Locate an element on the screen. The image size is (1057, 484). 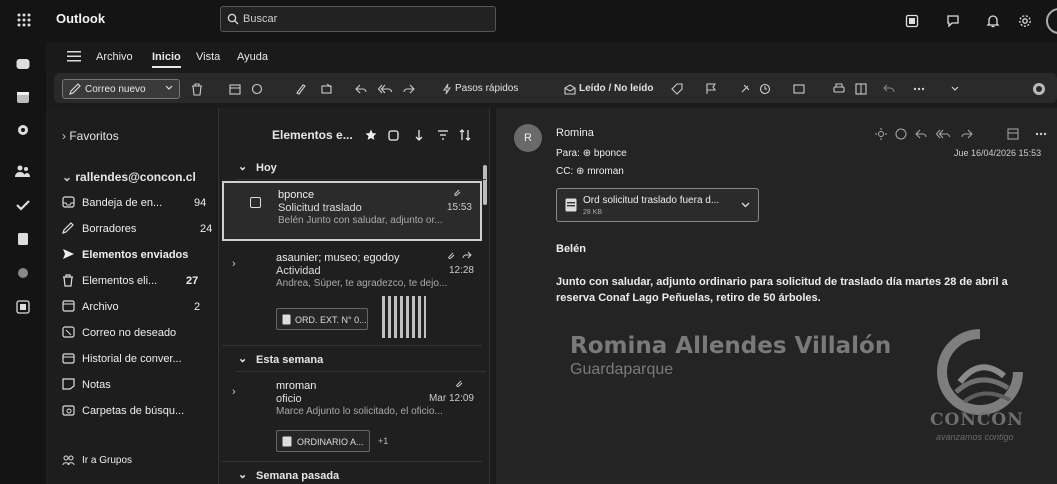
quick-steps-icon is located at coordinates (447, 89).